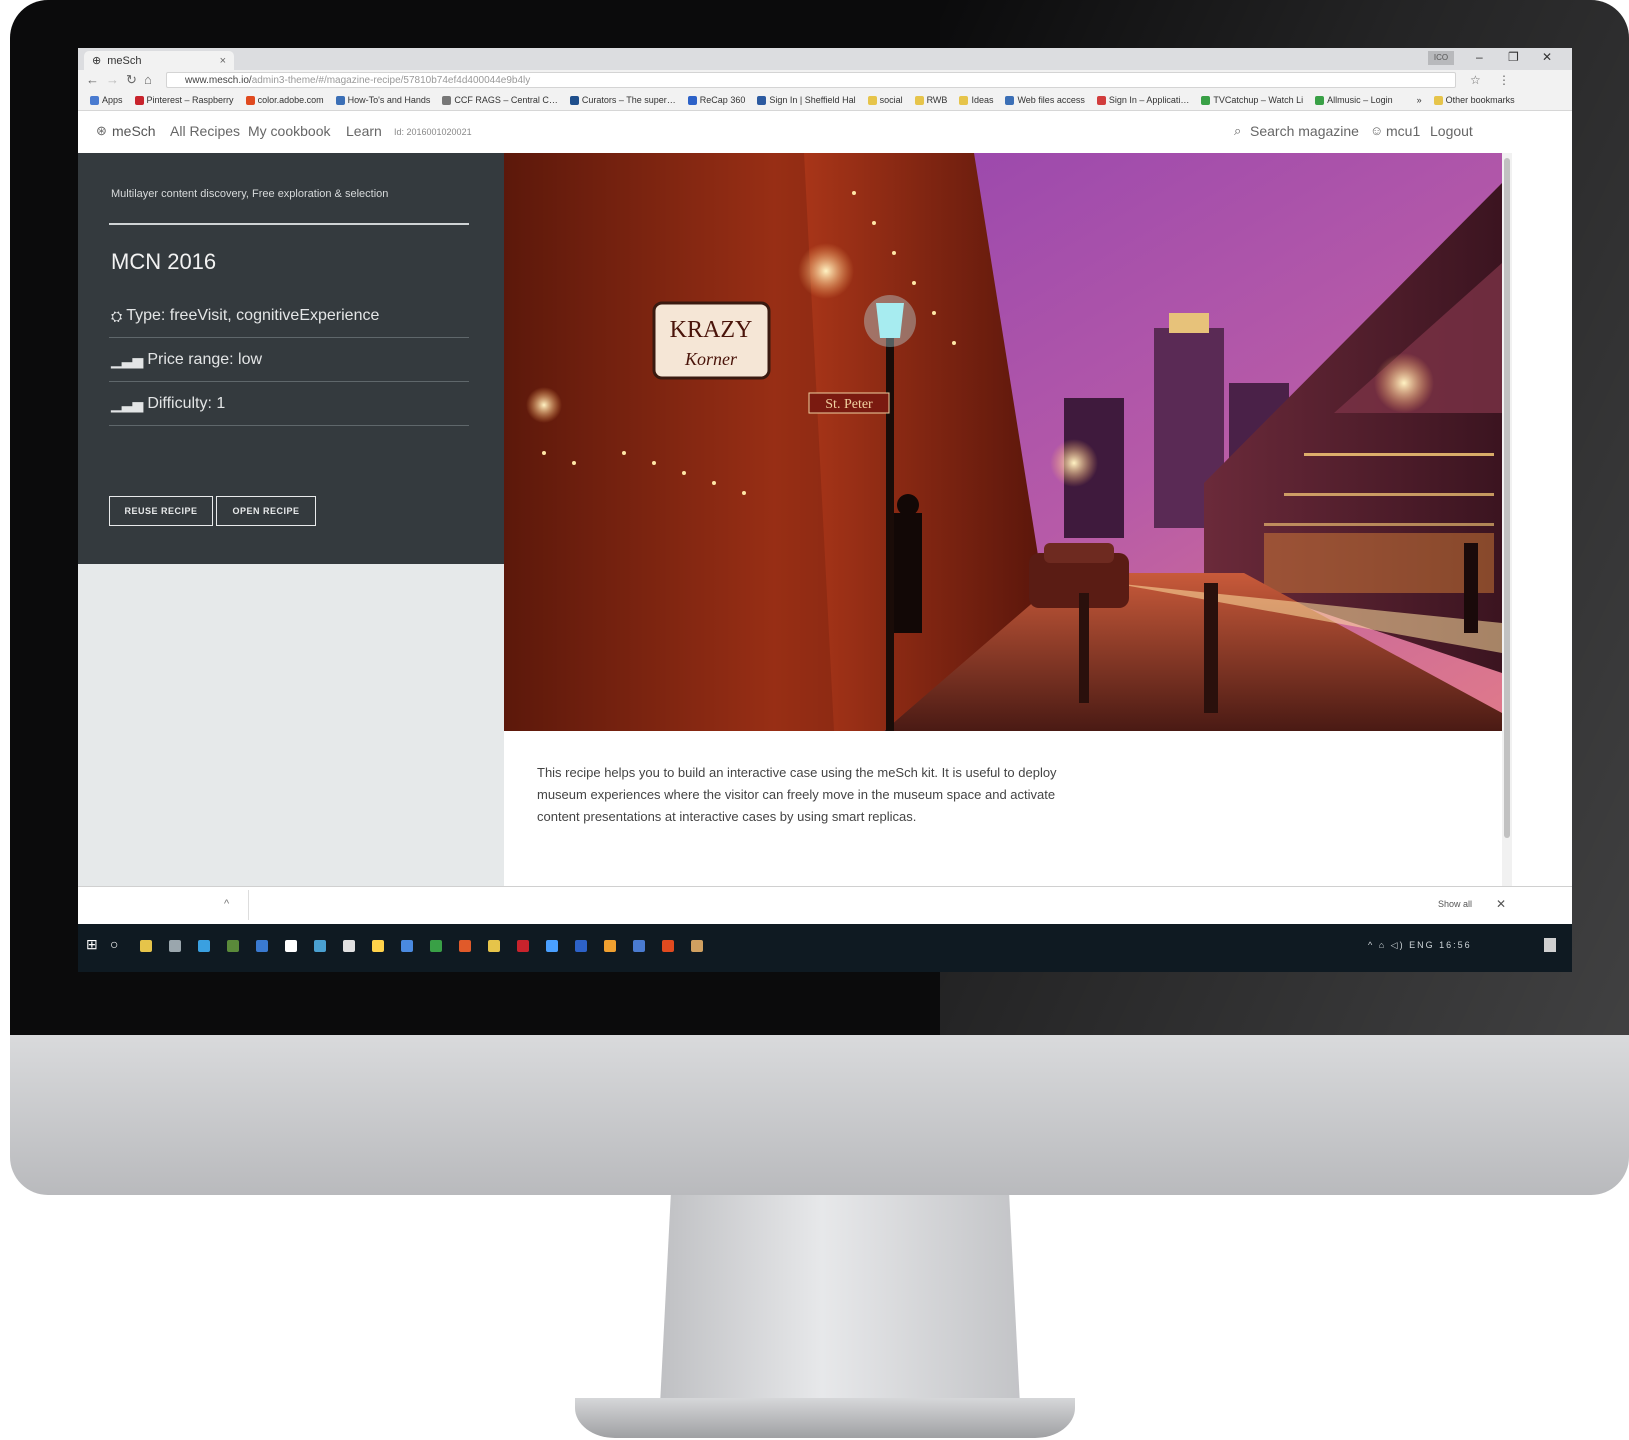  I want to click on notification-icon, so click(1550, 945).